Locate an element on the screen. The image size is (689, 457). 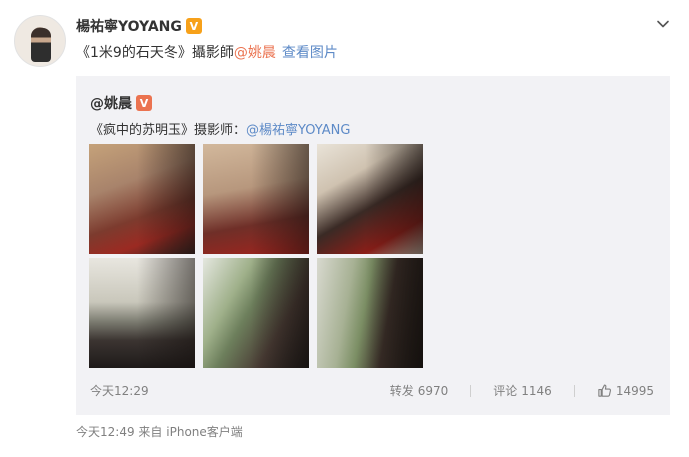
forward-count: 6970 is located at coordinates (433, 390).